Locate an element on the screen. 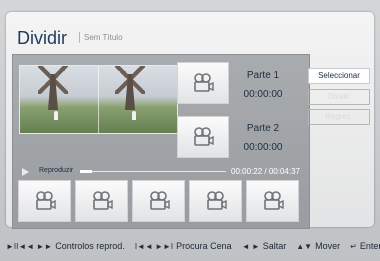 The image size is (380, 261). hint-move: ▲▼ Mover is located at coordinates (318, 246).